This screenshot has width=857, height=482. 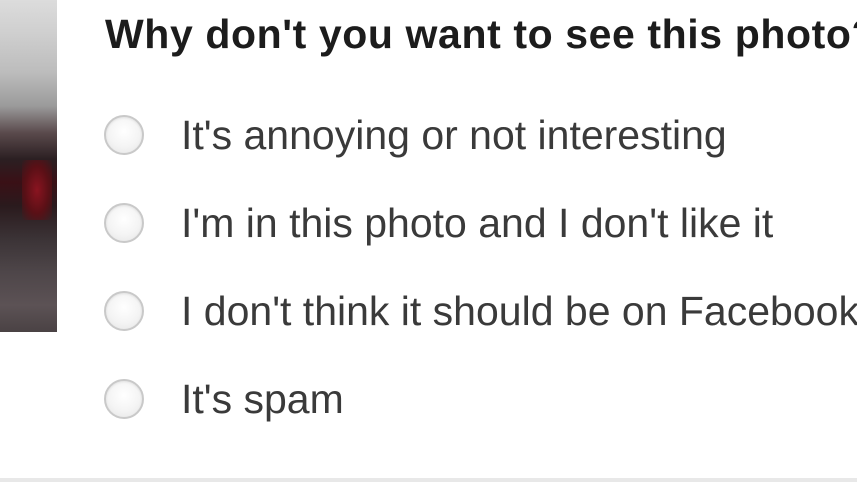 I want to click on option-in-photo-dislike: I'm in this photo and I don't like it, so click(x=438, y=223).